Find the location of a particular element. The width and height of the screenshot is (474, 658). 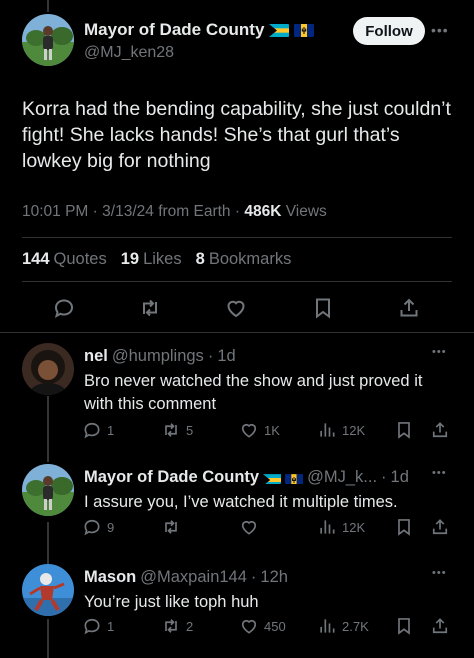

retweet-button: 2 is located at coordinates (177, 626).